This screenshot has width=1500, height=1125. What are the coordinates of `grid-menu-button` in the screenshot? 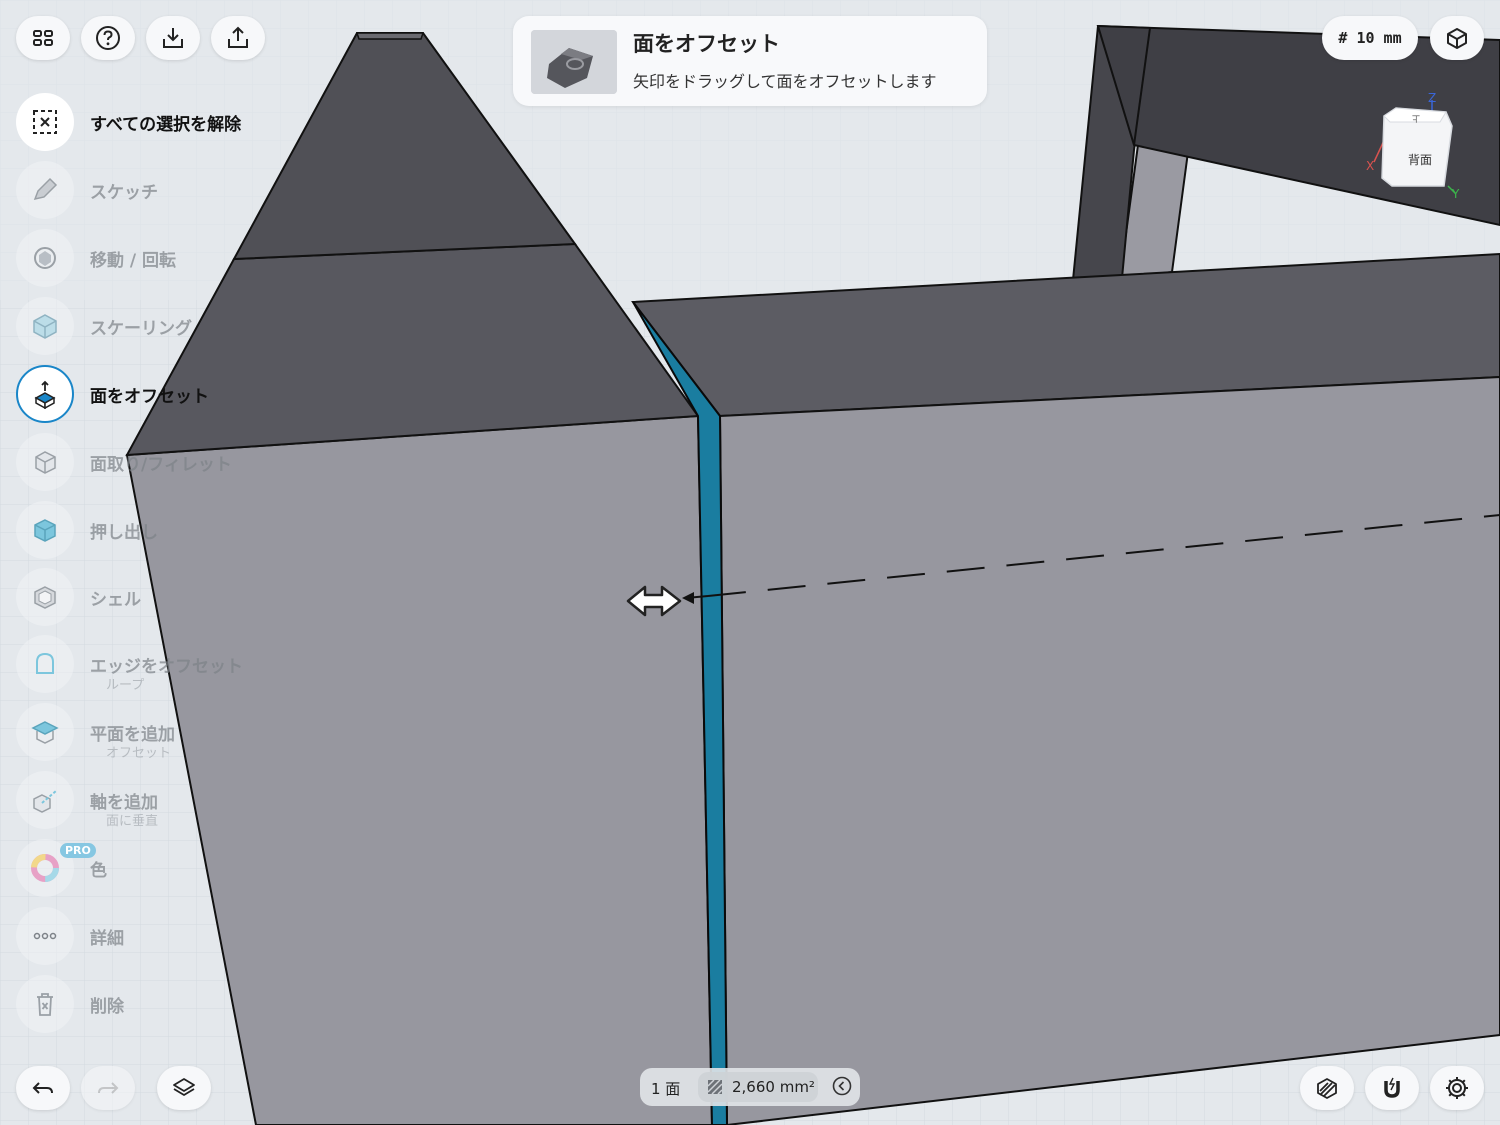 It's located at (43, 38).